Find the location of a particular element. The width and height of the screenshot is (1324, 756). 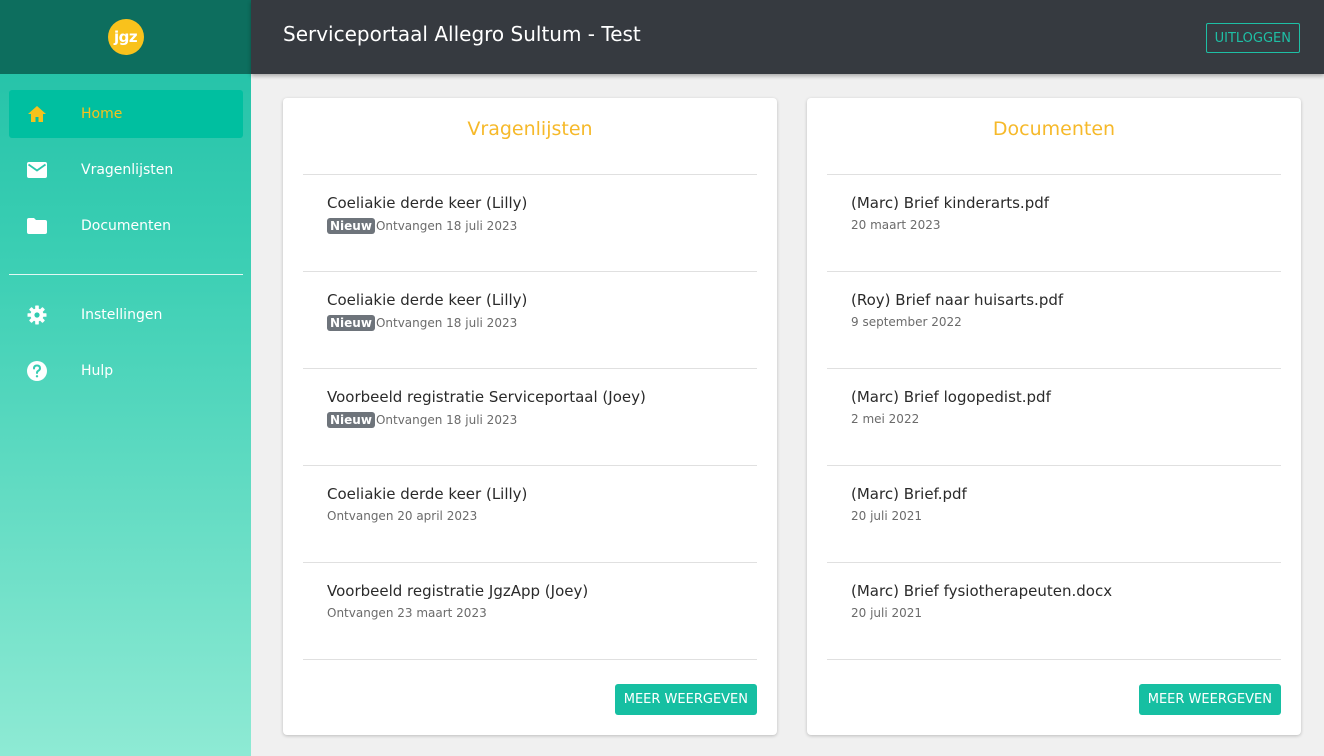

home-icon is located at coordinates (37, 114).